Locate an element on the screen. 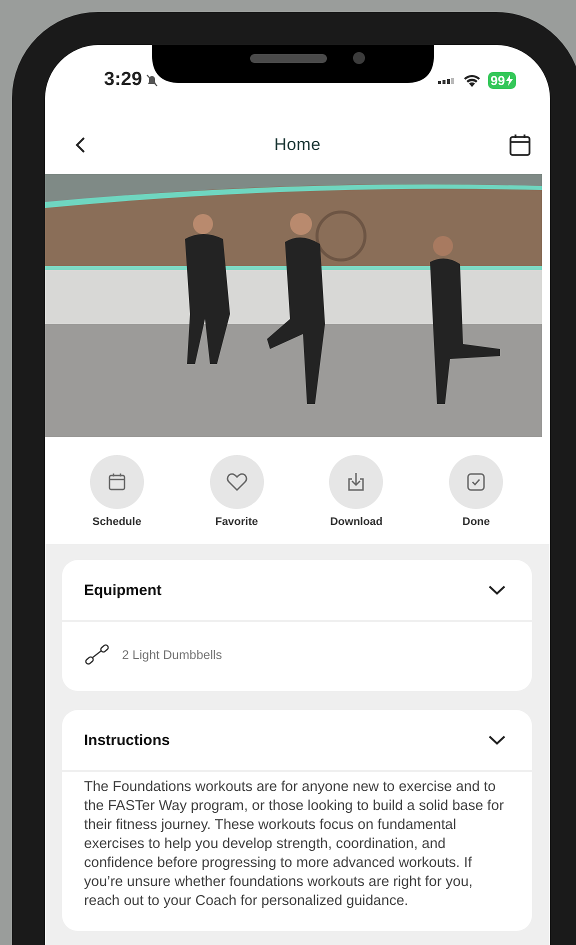 The width and height of the screenshot is (576, 945). calendar-icon is located at coordinates (116, 482).